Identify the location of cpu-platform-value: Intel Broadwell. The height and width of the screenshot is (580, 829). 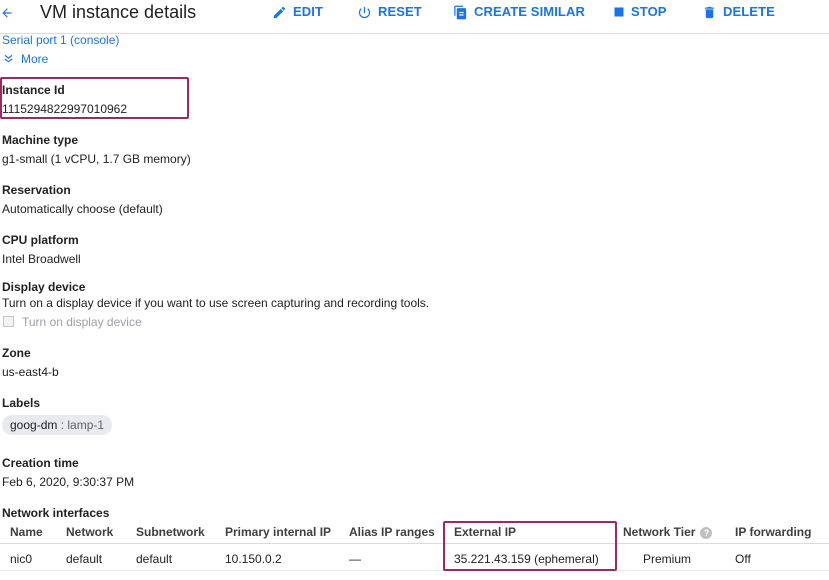
(41, 259).